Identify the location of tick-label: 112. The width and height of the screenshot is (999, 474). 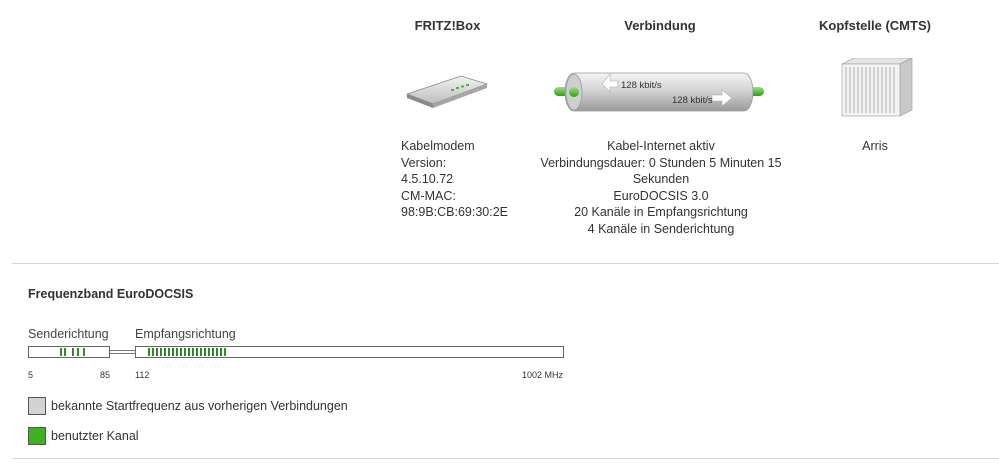
(142, 375).